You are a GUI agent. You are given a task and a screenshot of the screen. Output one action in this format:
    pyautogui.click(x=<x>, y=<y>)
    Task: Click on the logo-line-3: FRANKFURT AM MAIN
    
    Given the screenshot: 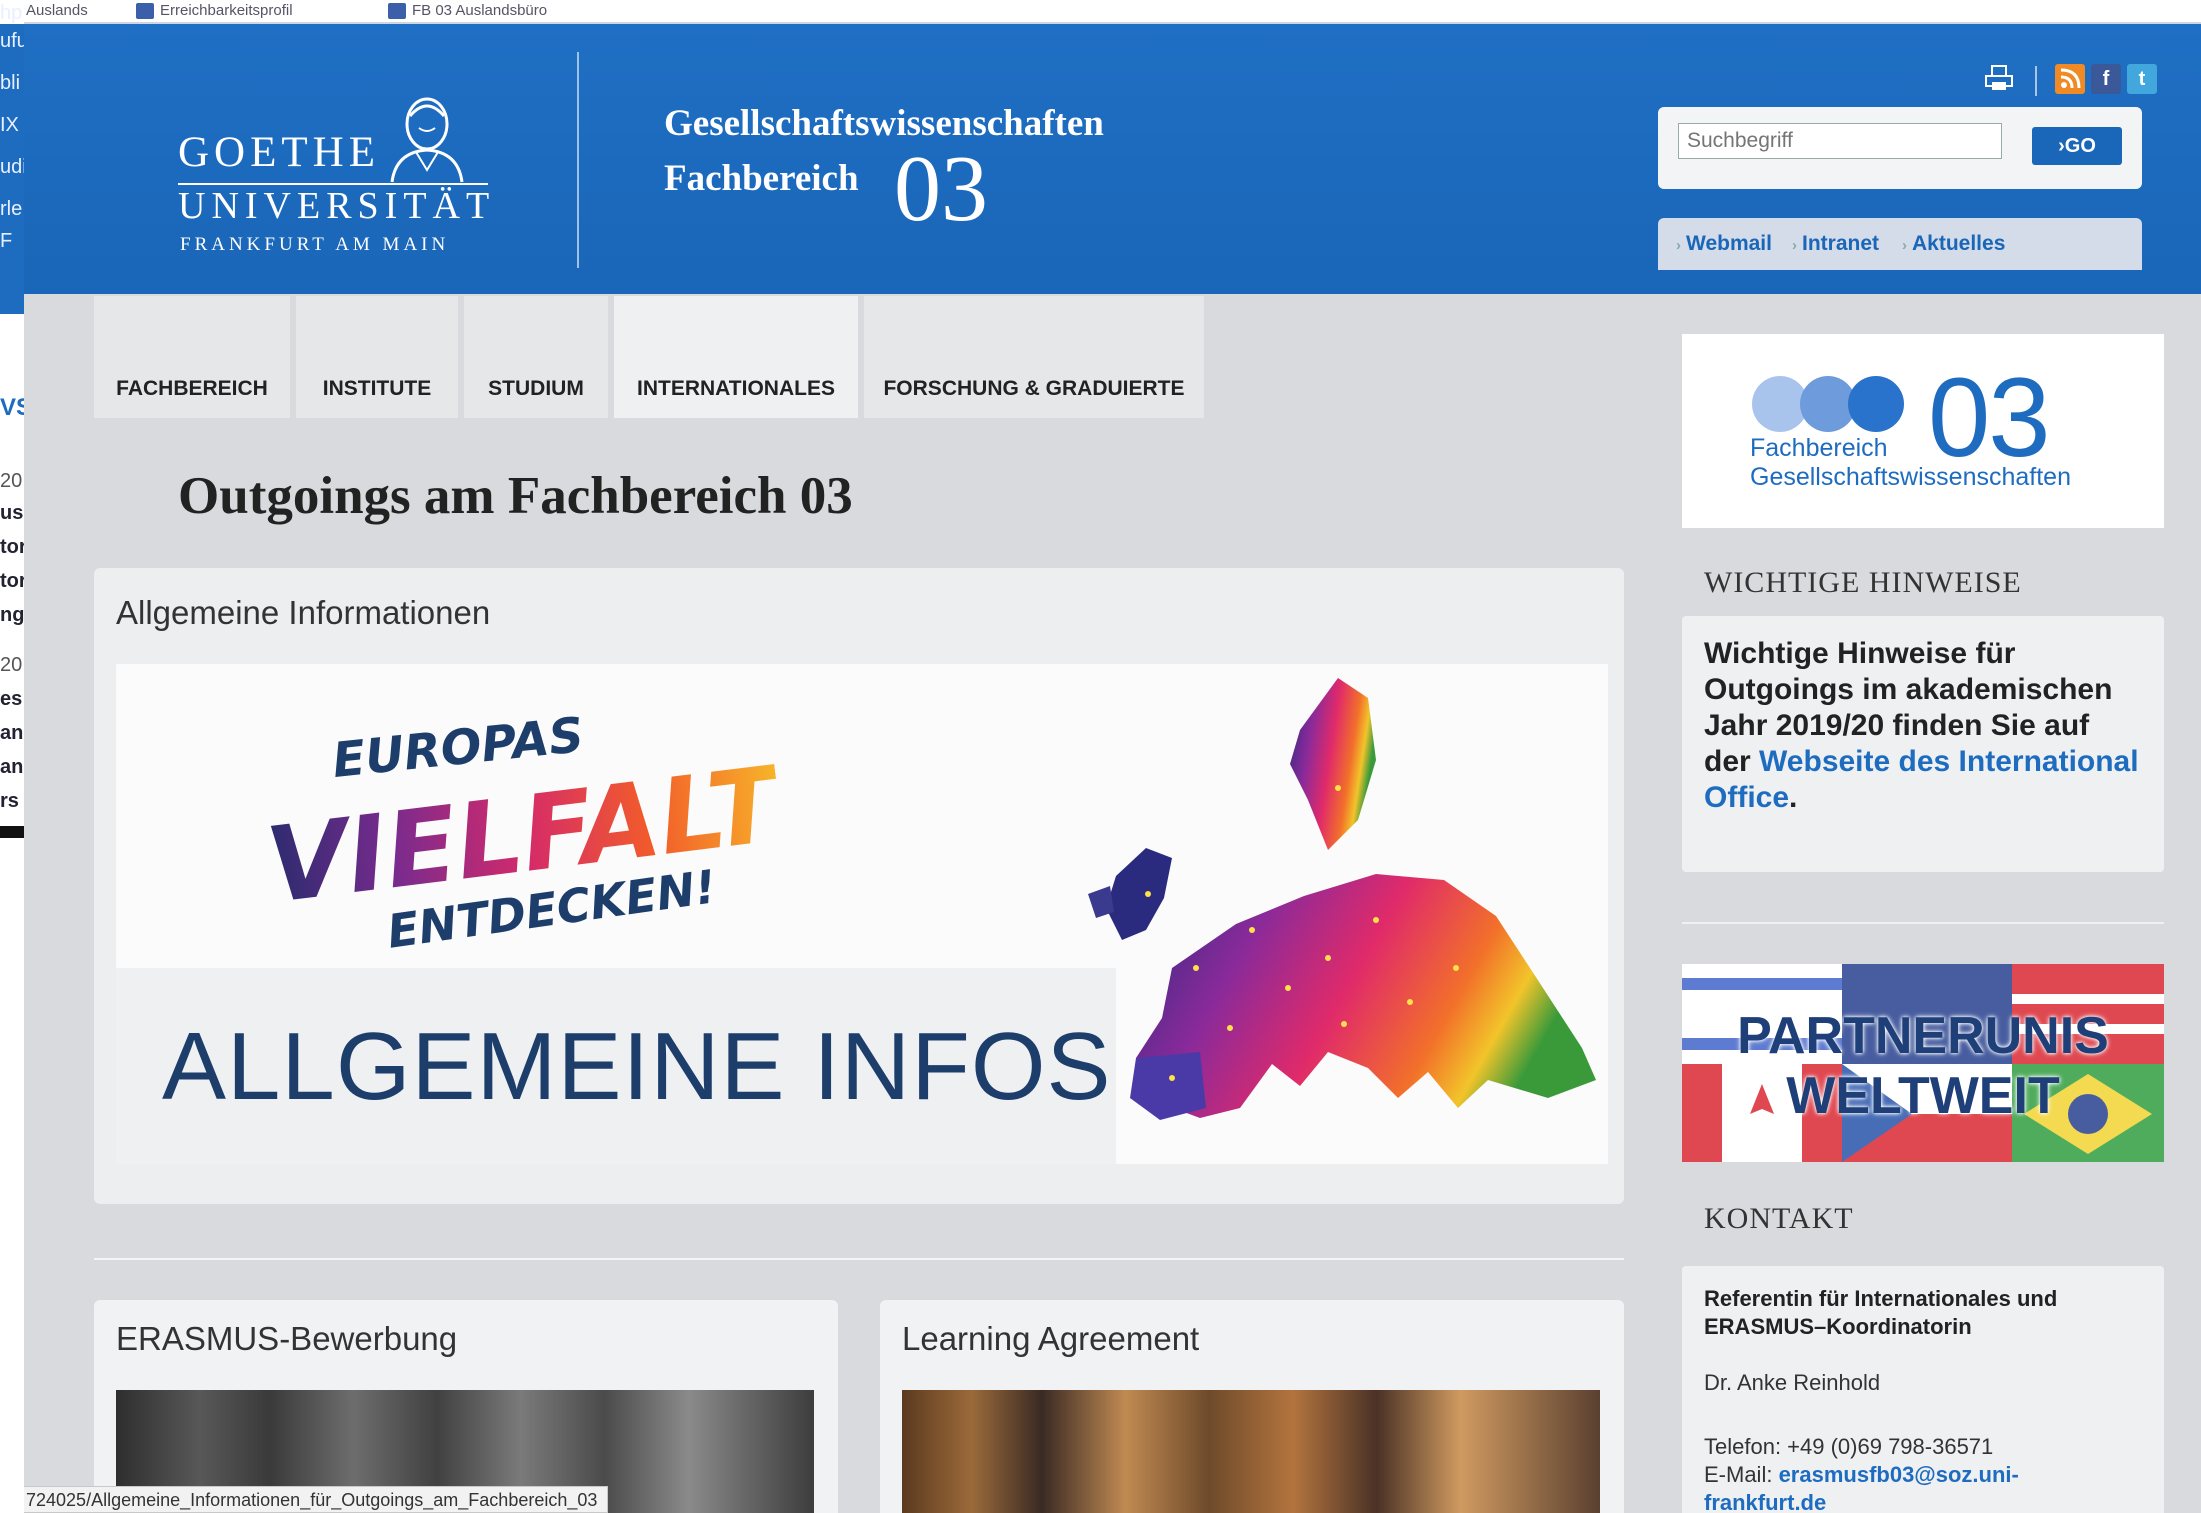 What is the action you would take?
    pyautogui.click(x=315, y=244)
    